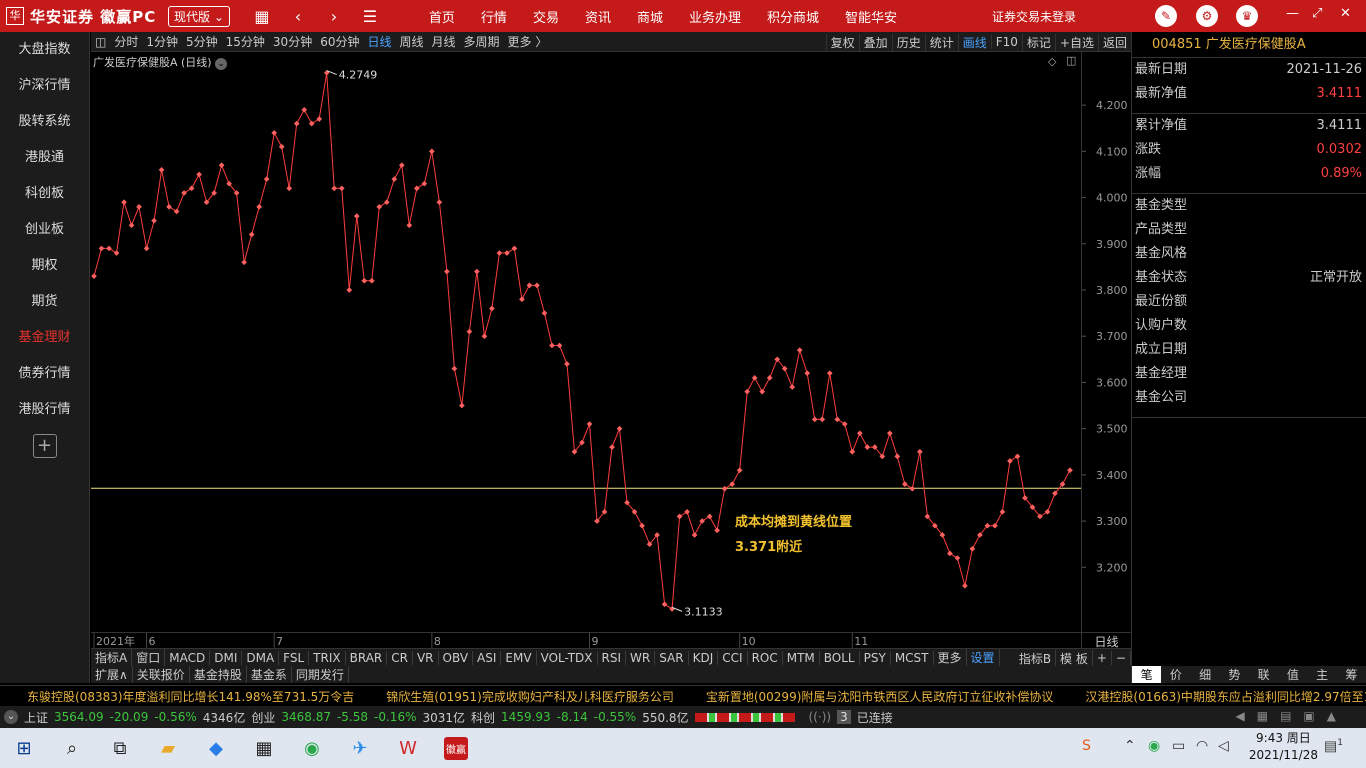  What do you see at coordinates (264, 748) in the screenshot?
I see `calculator-icon: ▦` at bounding box center [264, 748].